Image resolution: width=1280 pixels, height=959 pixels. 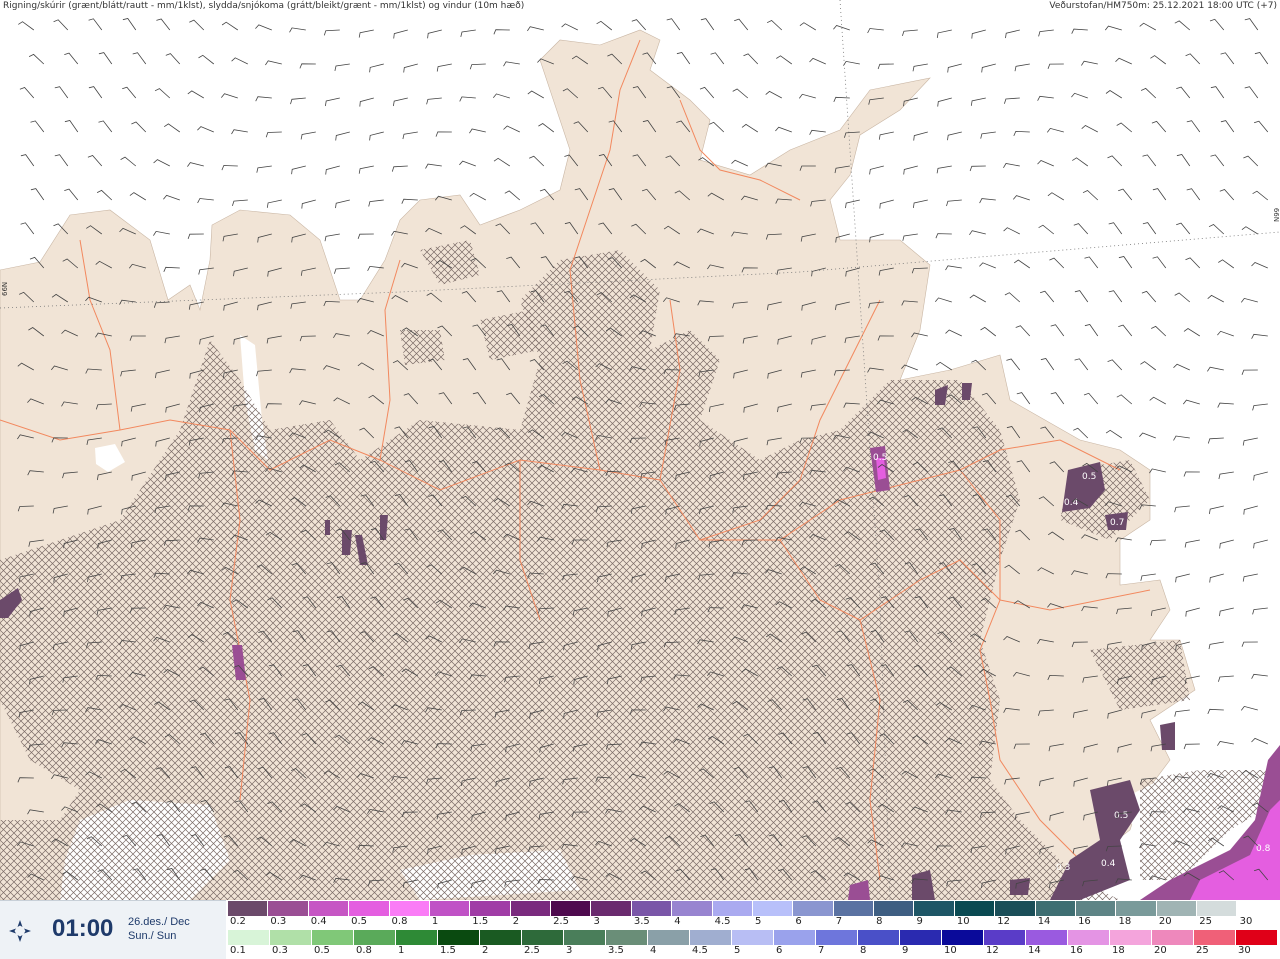 I want to click on time-panel: 01:00 26.des./ Dec Sun./ Sun, so click(x=113, y=929).